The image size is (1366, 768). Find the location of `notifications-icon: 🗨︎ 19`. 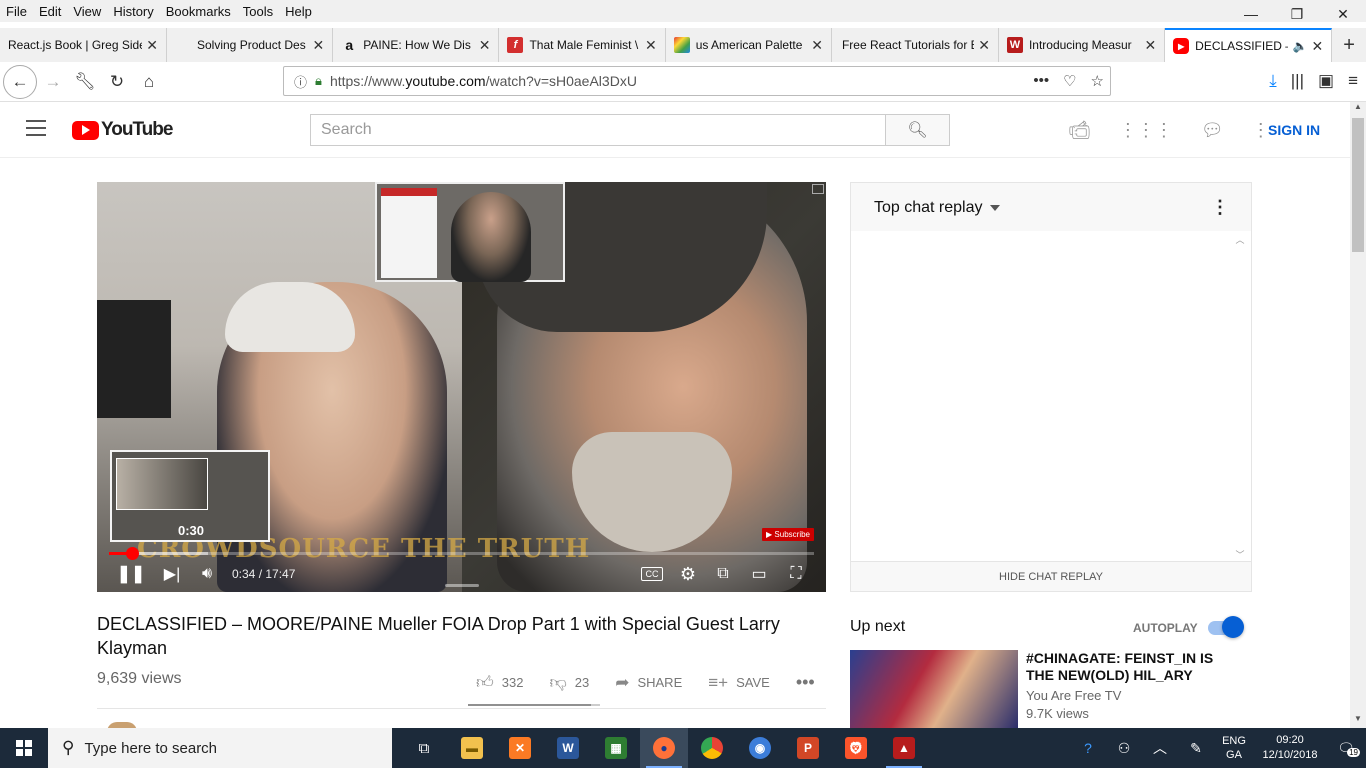

notifications-icon: 🗨︎ 19 is located at coordinates (1346, 748).